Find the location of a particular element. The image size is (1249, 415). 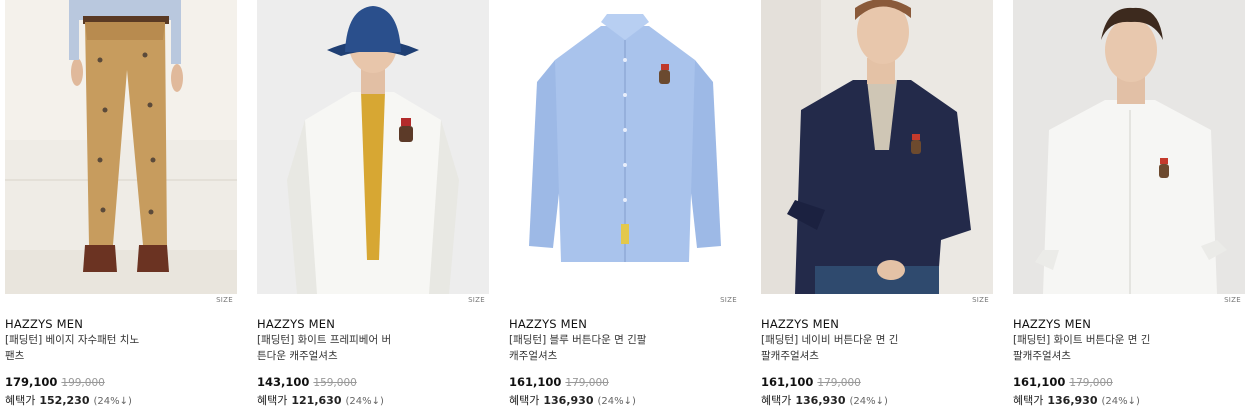

price-row: 179,100 199,000 is located at coordinates (55, 382).